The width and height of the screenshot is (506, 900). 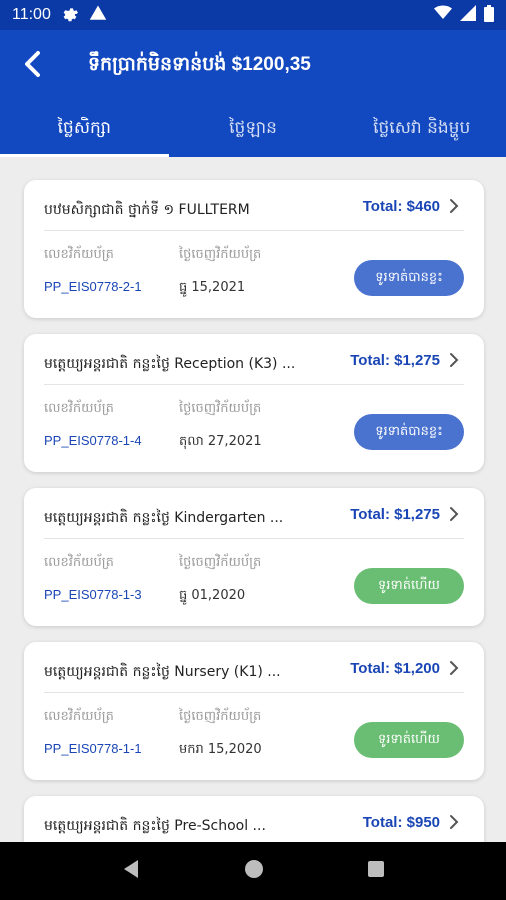 I want to click on back-arrow-icon, so click(x=32, y=66).